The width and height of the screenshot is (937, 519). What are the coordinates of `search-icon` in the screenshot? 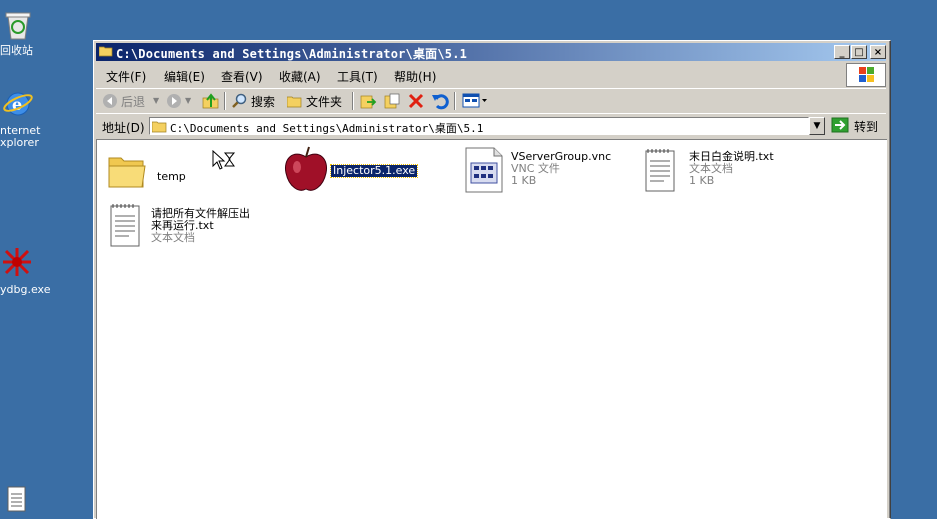 It's located at (239, 100).